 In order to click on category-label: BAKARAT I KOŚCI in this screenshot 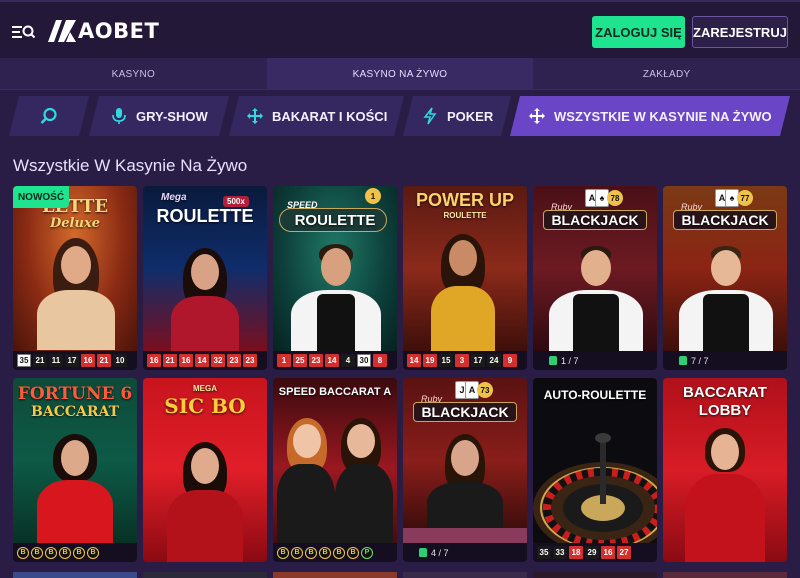, I will do `click(329, 116)`.